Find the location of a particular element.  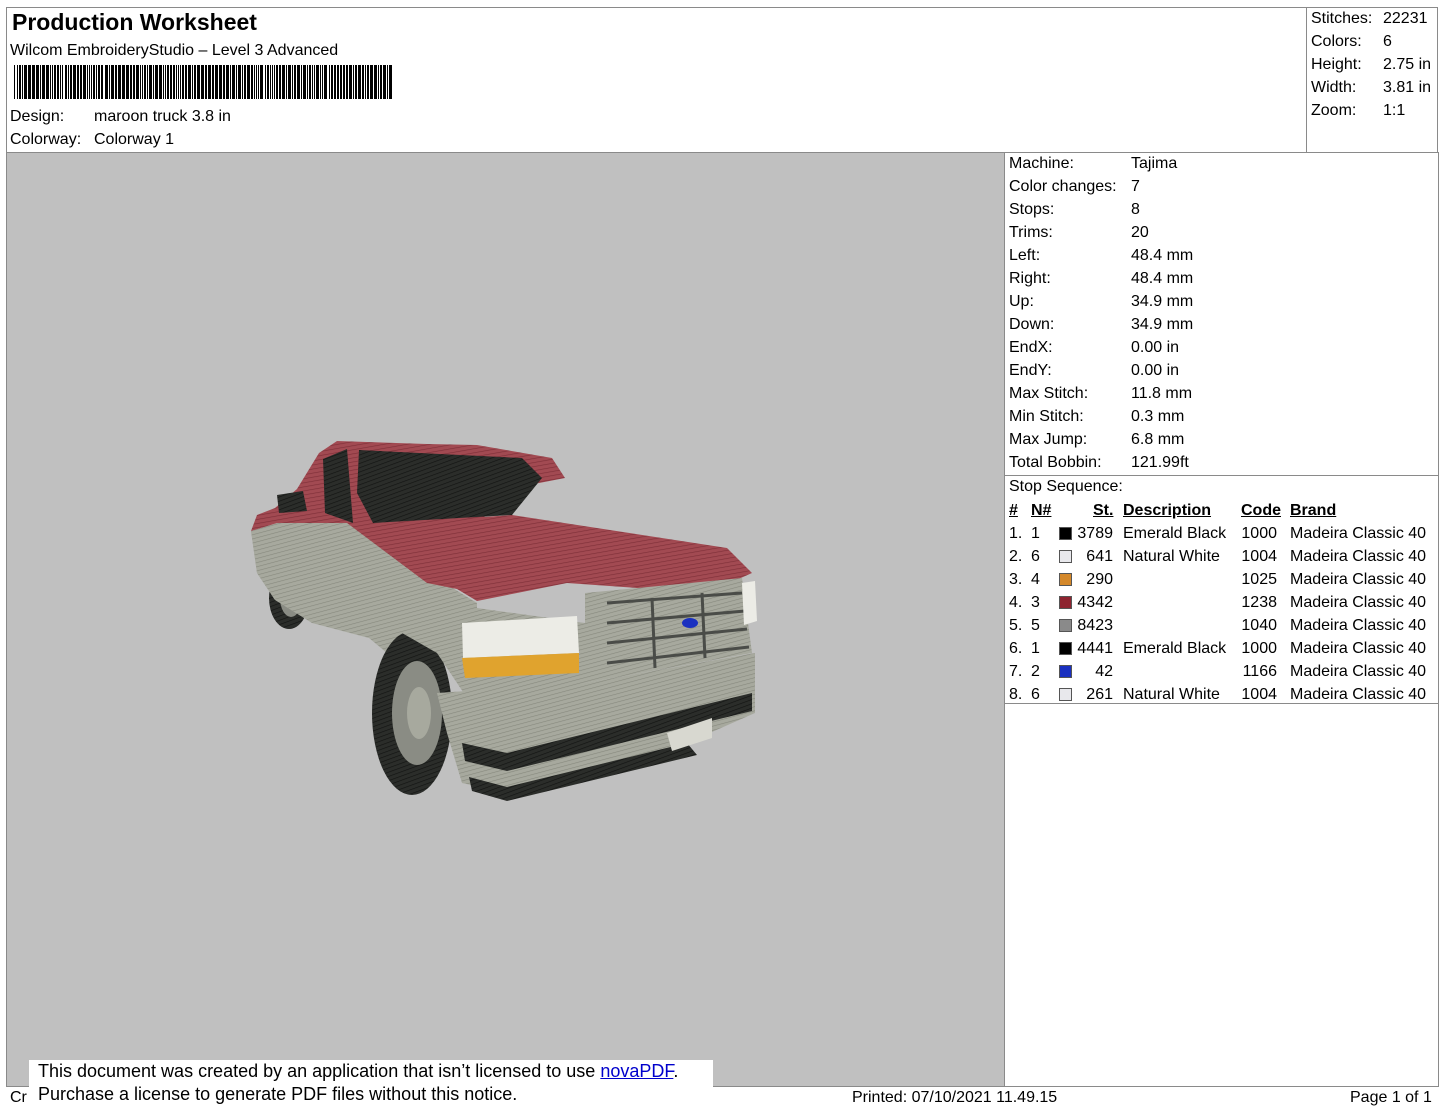

row-stitches: 3789 is located at coordinates (1095, 533).